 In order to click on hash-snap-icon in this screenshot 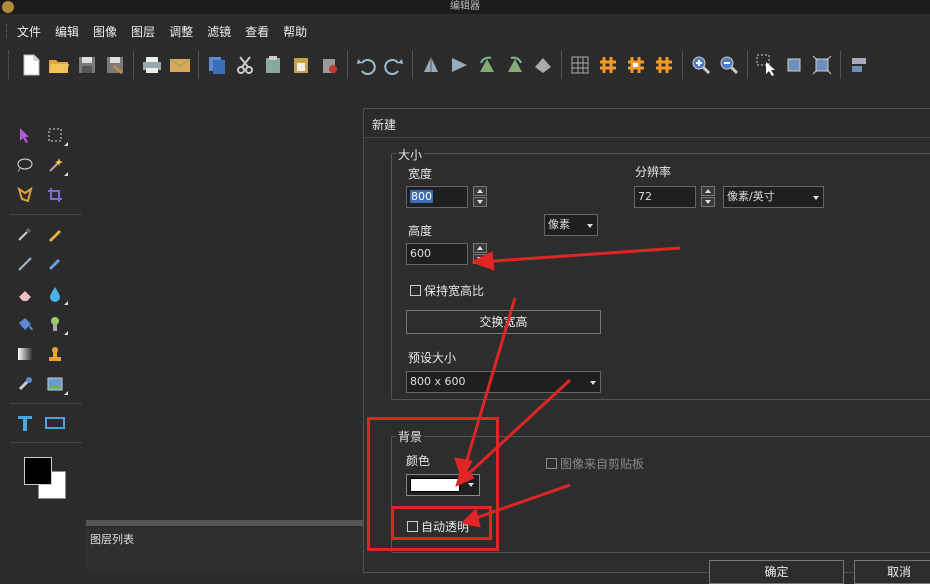, I will do `click(636, 65)`.